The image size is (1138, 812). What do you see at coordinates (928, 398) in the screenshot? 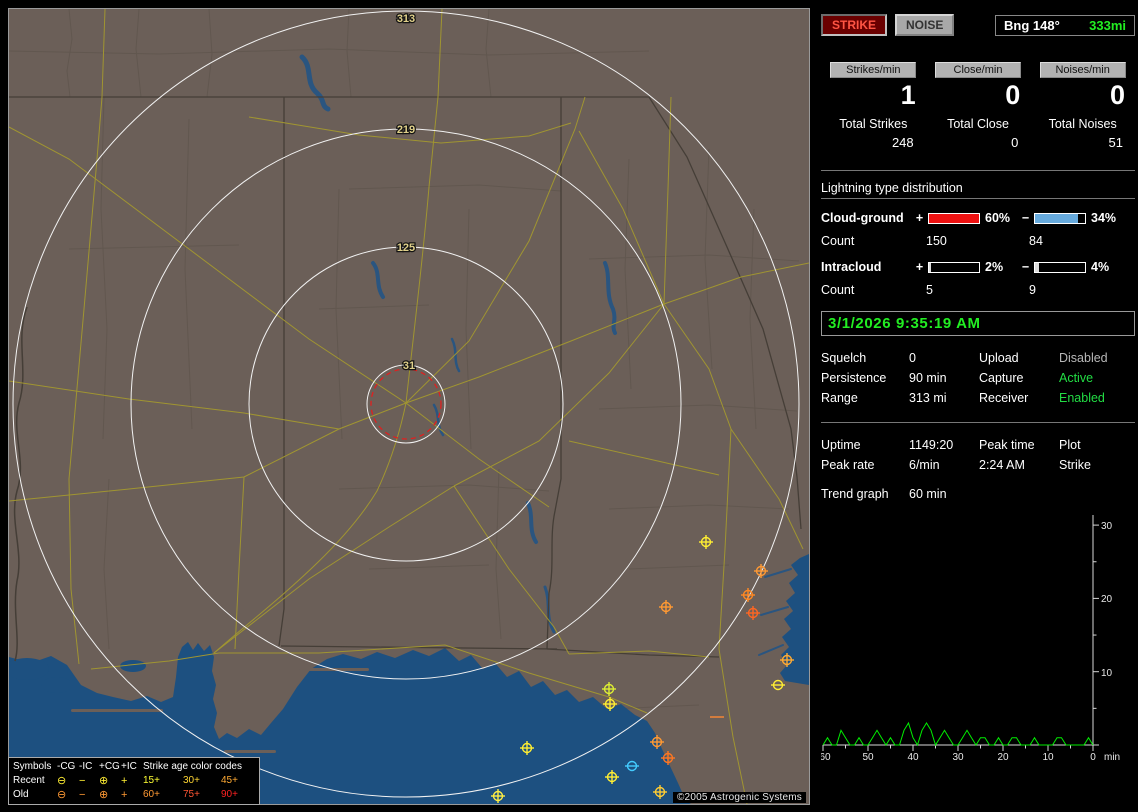
I see `range-value: 313 mi` at bounding box center [928, 398].